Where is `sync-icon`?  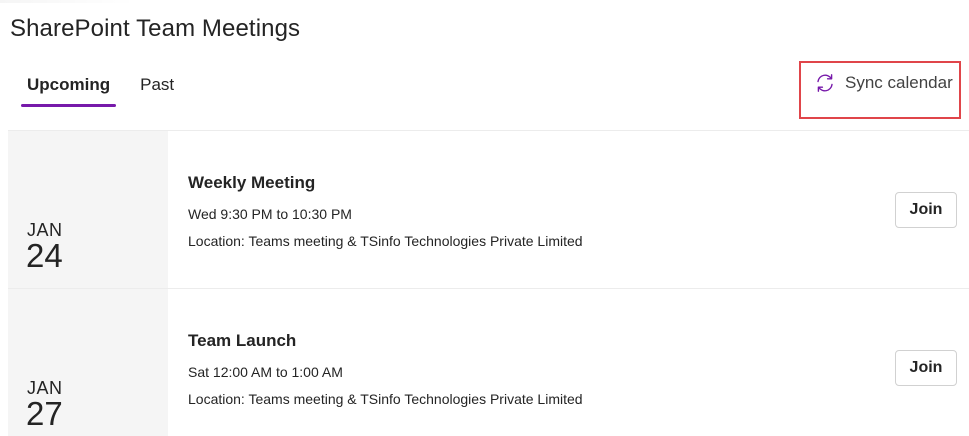
sync-icon is located at coordinates (825, 83).